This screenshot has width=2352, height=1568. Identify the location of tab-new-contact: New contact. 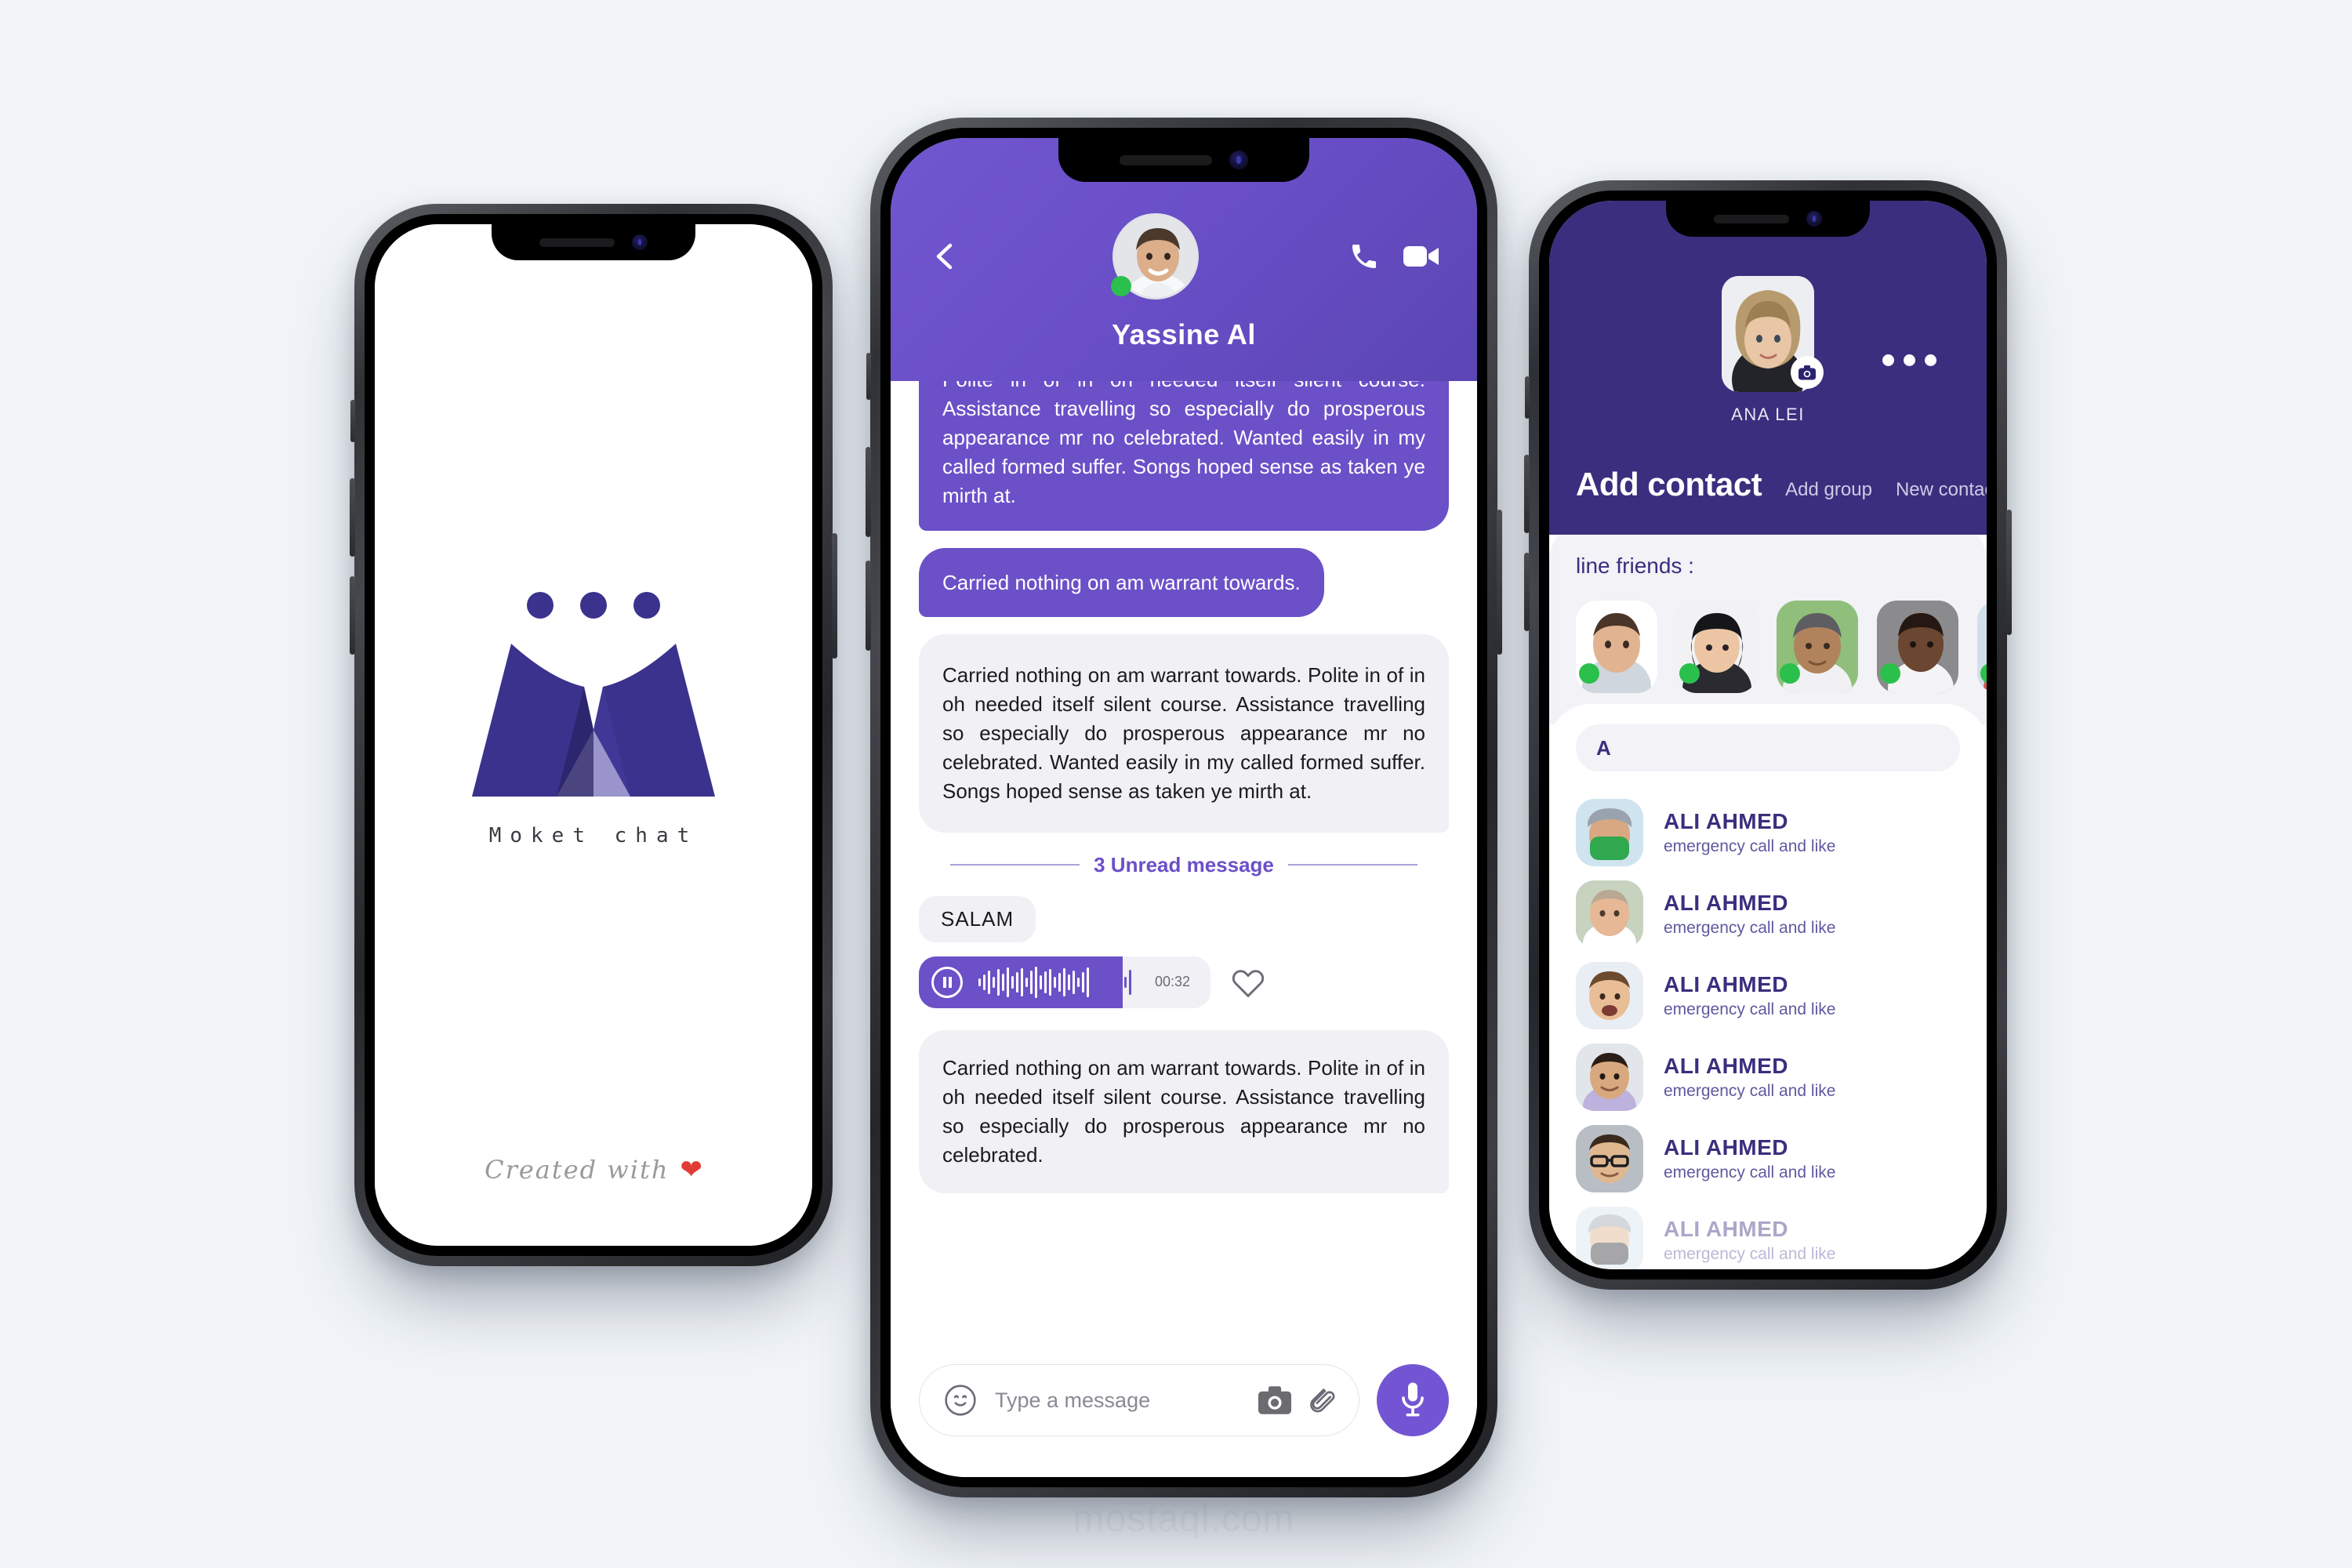
(1941, 490).